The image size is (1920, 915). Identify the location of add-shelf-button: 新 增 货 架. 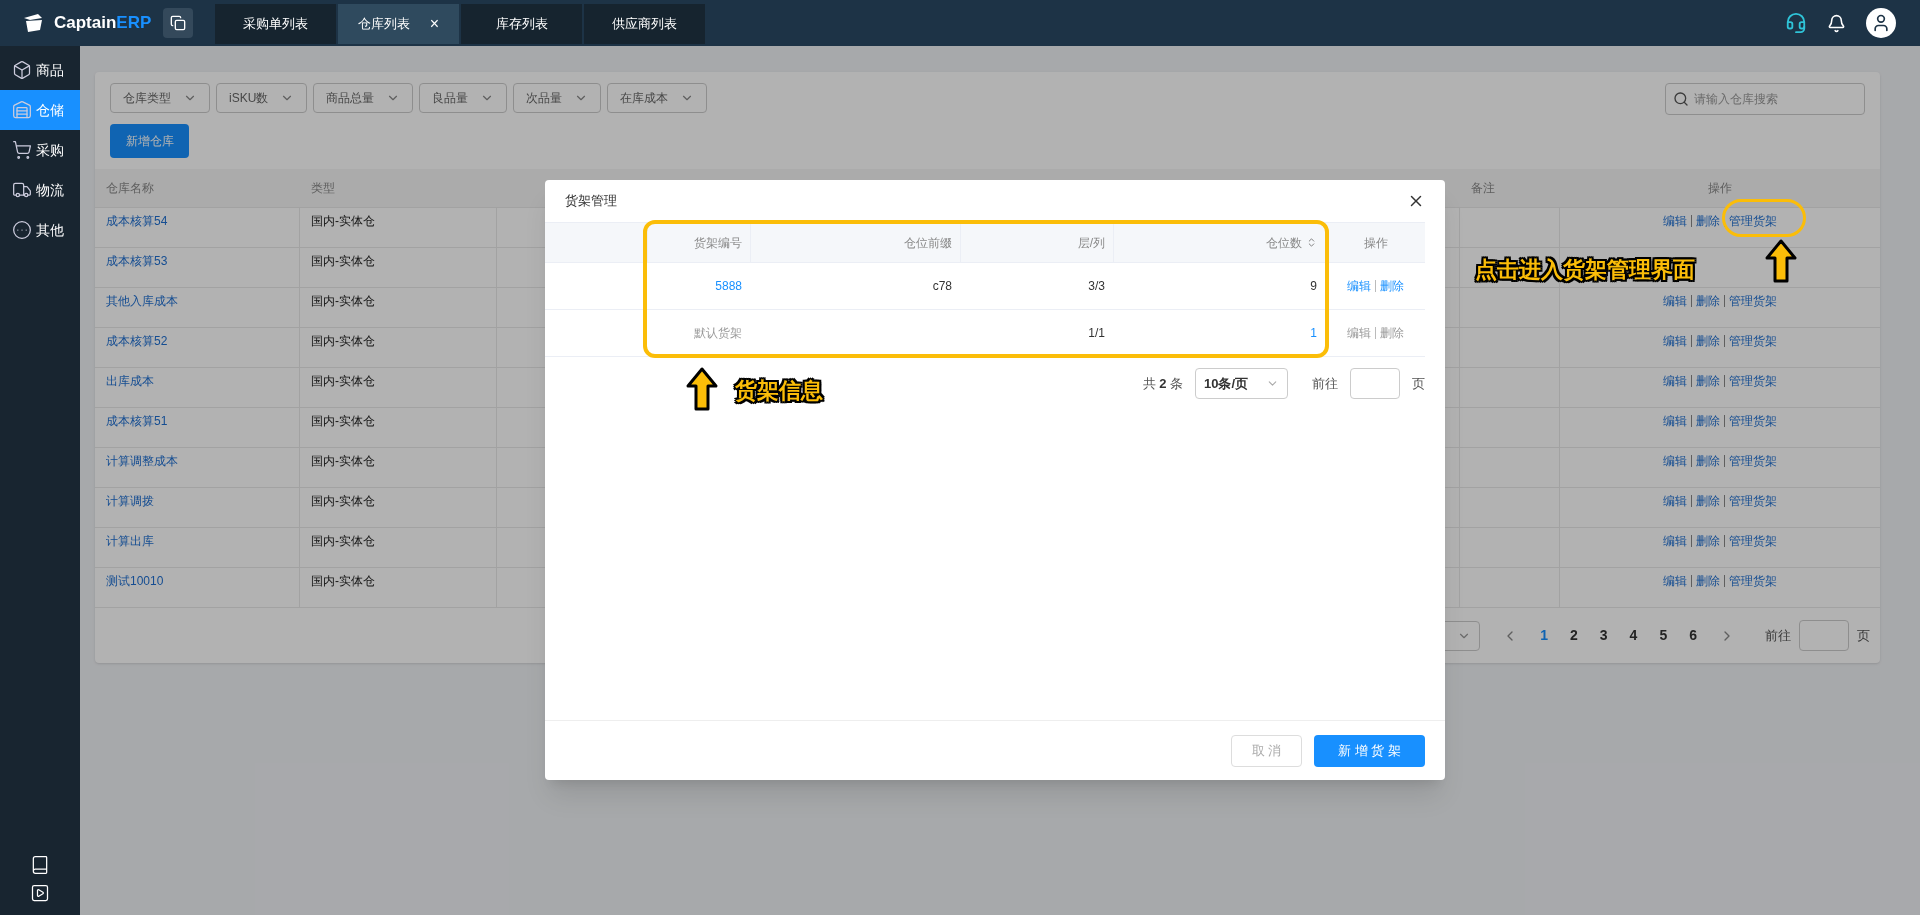
(1369, 750).